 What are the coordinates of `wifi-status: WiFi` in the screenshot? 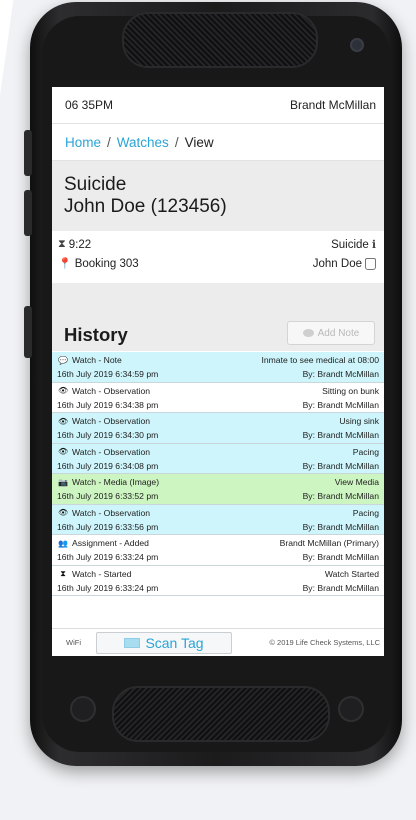 It's located at (73, 642).